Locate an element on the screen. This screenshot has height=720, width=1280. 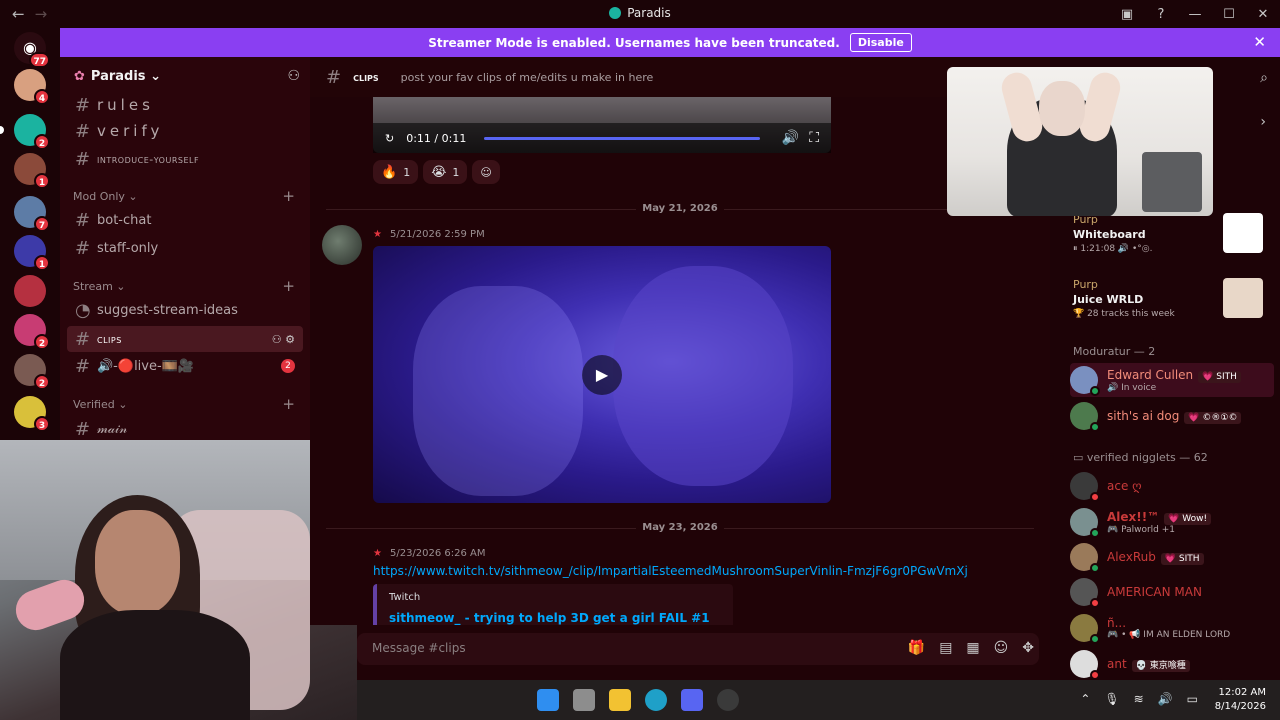
server-badge: 1 is located at coordinates (42, 181).